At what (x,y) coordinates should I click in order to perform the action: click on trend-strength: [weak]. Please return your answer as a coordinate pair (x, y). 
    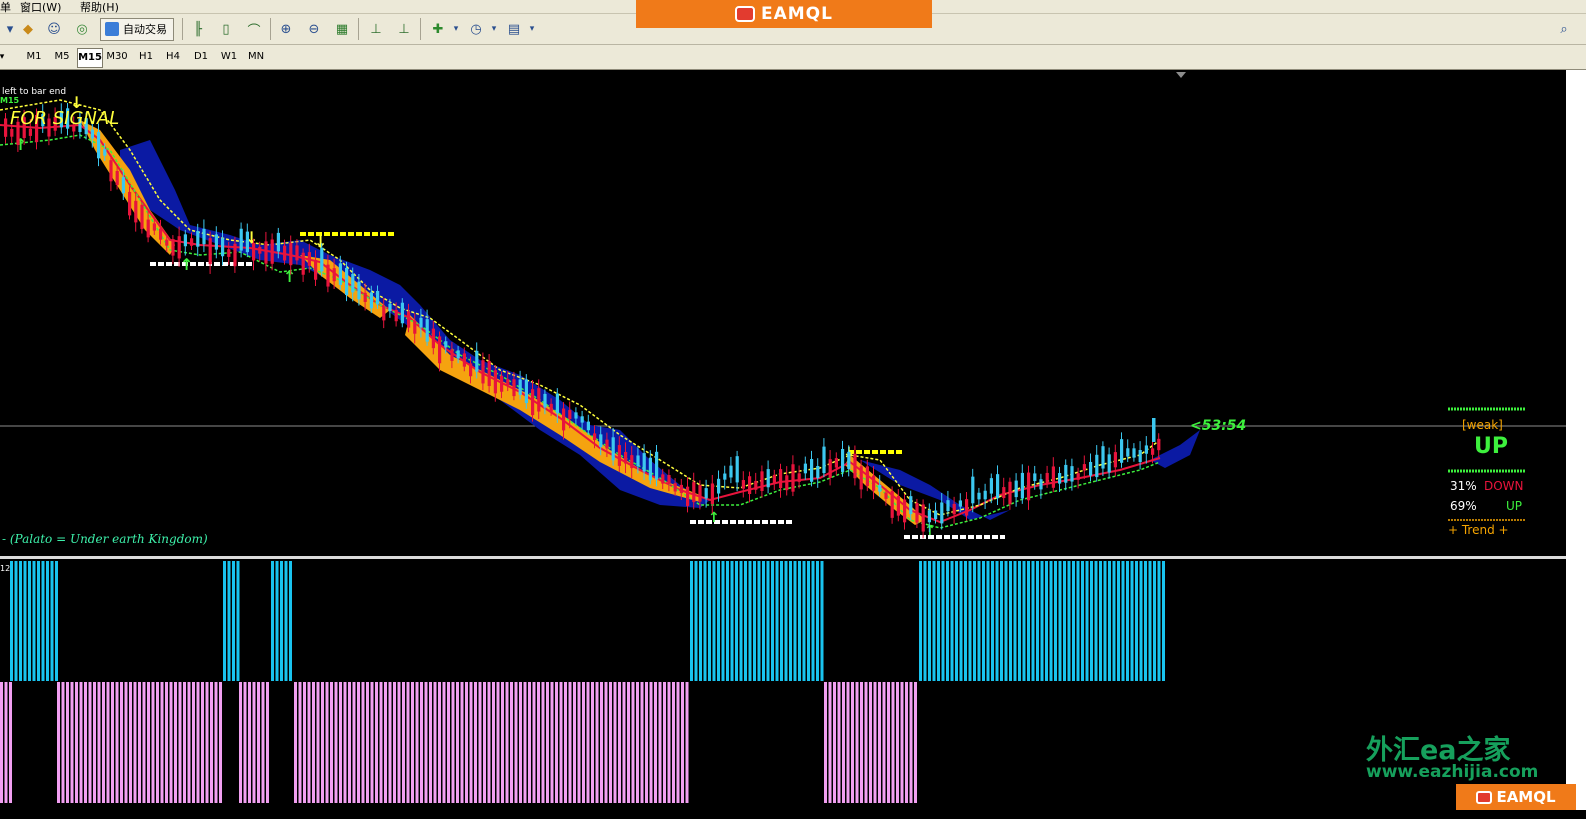
    Looking at the image, I should click on (1482, 425).